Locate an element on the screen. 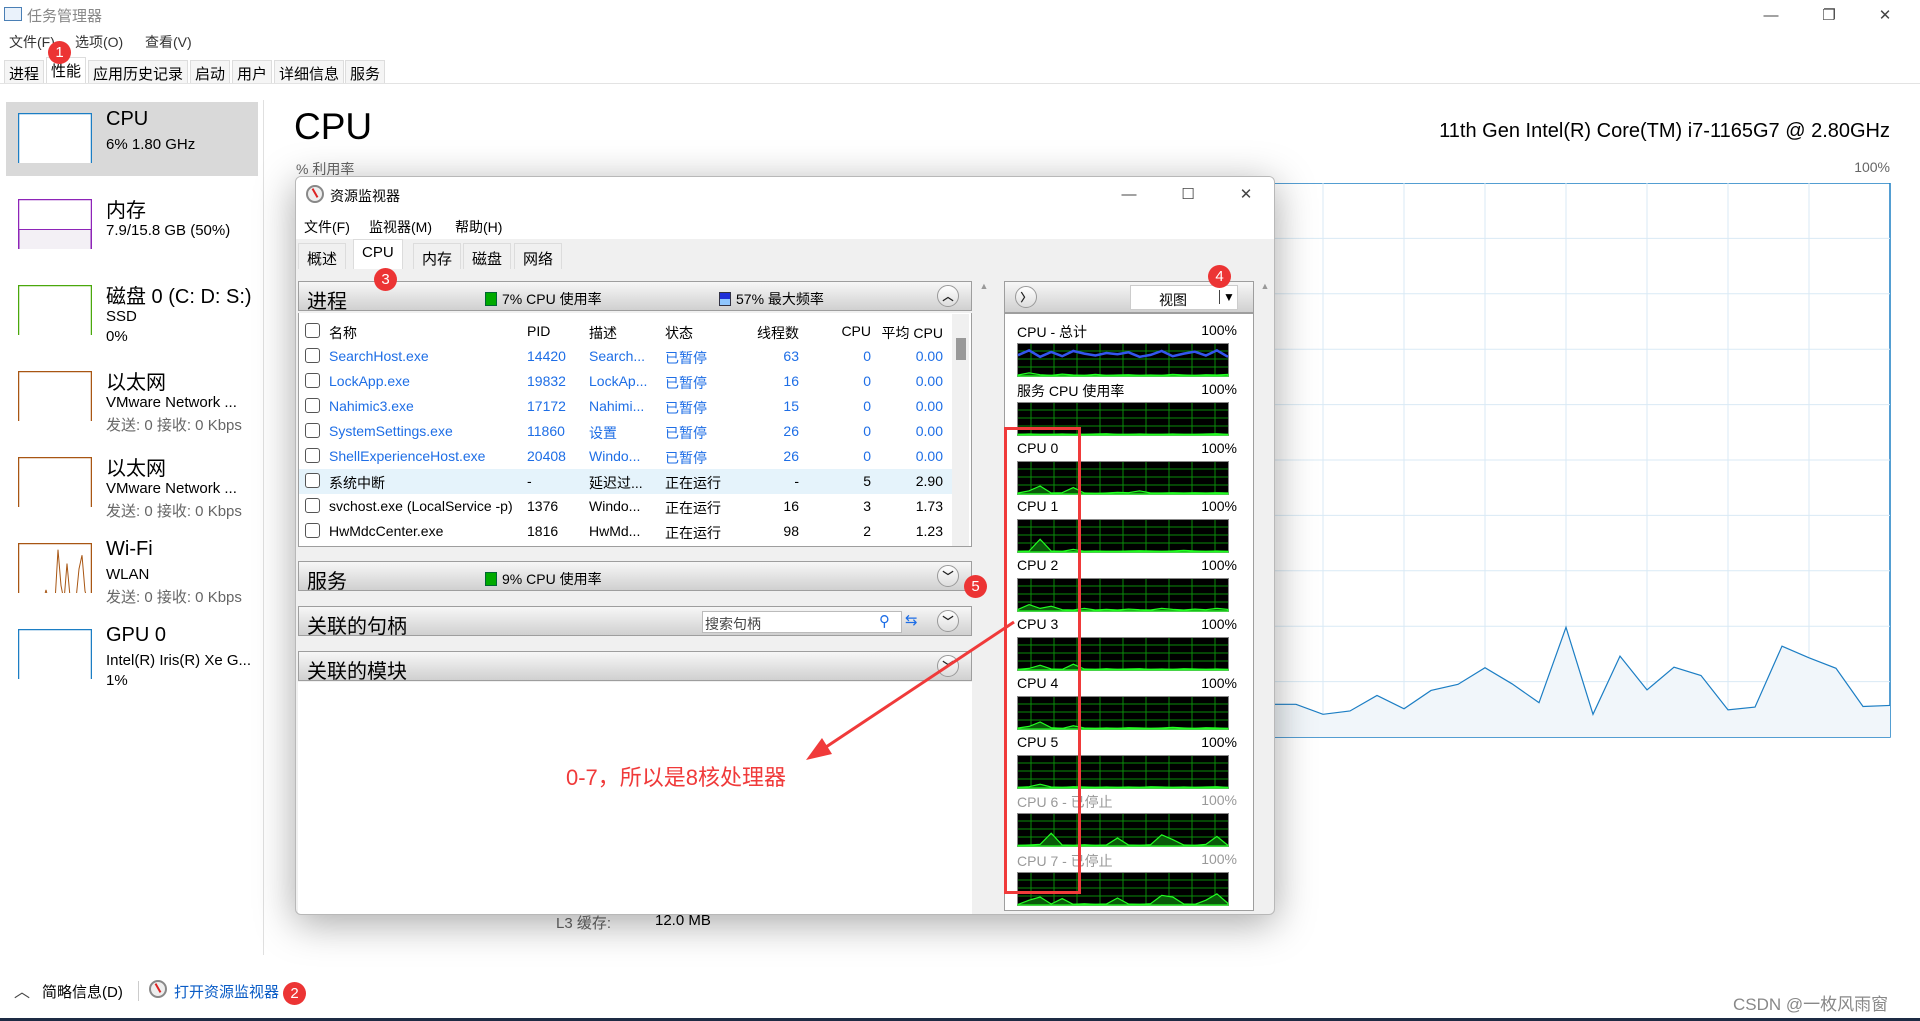  annotation-note: 0-7，所以是8核处理器 is located at coordinates (676, 777).